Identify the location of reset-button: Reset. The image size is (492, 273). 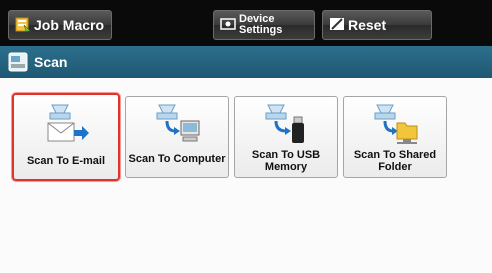
(377, 25).